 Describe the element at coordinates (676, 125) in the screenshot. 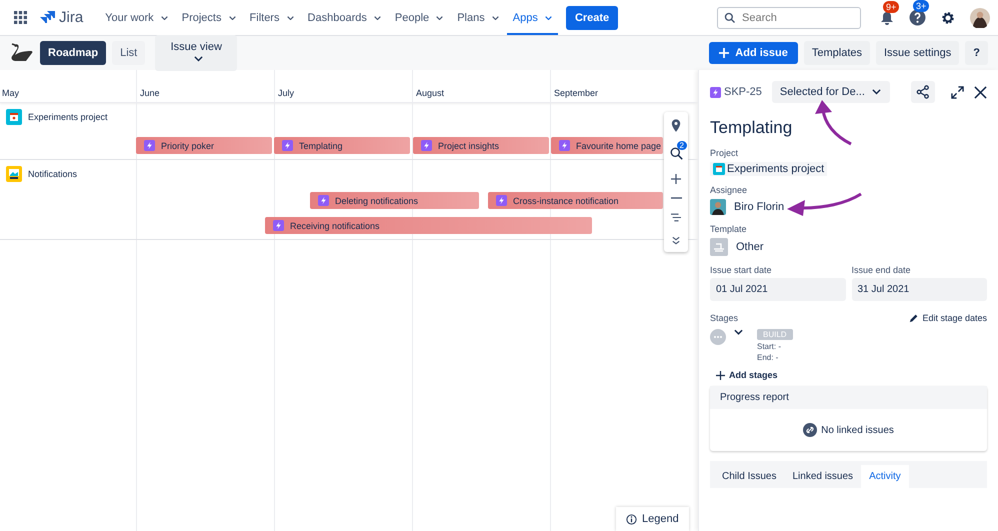

I see `location-pin-icon` at that location.